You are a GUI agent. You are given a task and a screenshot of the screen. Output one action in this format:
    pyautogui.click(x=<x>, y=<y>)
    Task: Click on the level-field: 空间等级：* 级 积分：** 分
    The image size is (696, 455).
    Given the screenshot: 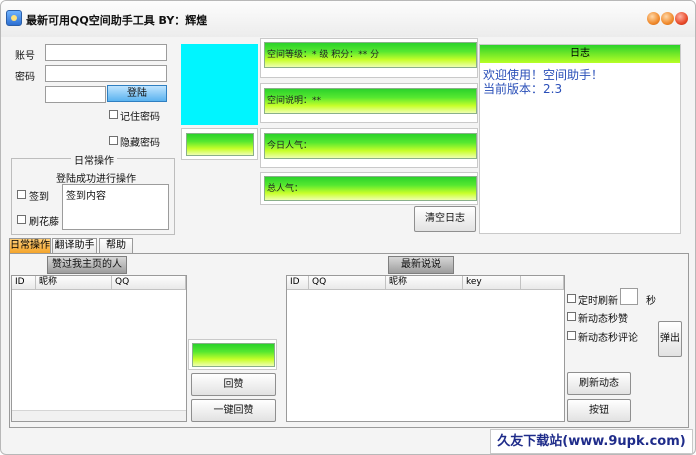 What is the action you would take?
    pyautogui.click(x=370, y=55)
    